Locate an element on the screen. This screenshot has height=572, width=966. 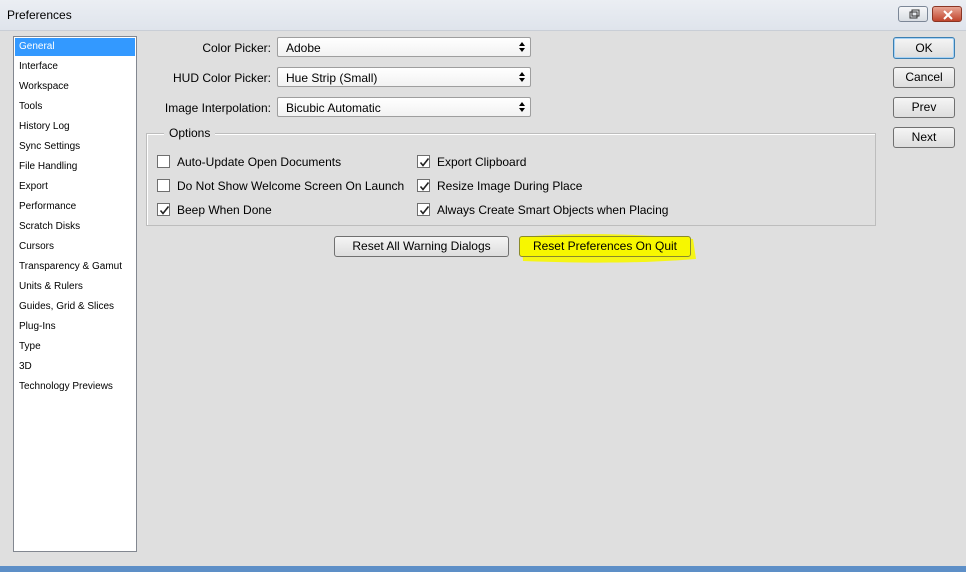
title-bar: Preferences is located at coordinates (483, 15).